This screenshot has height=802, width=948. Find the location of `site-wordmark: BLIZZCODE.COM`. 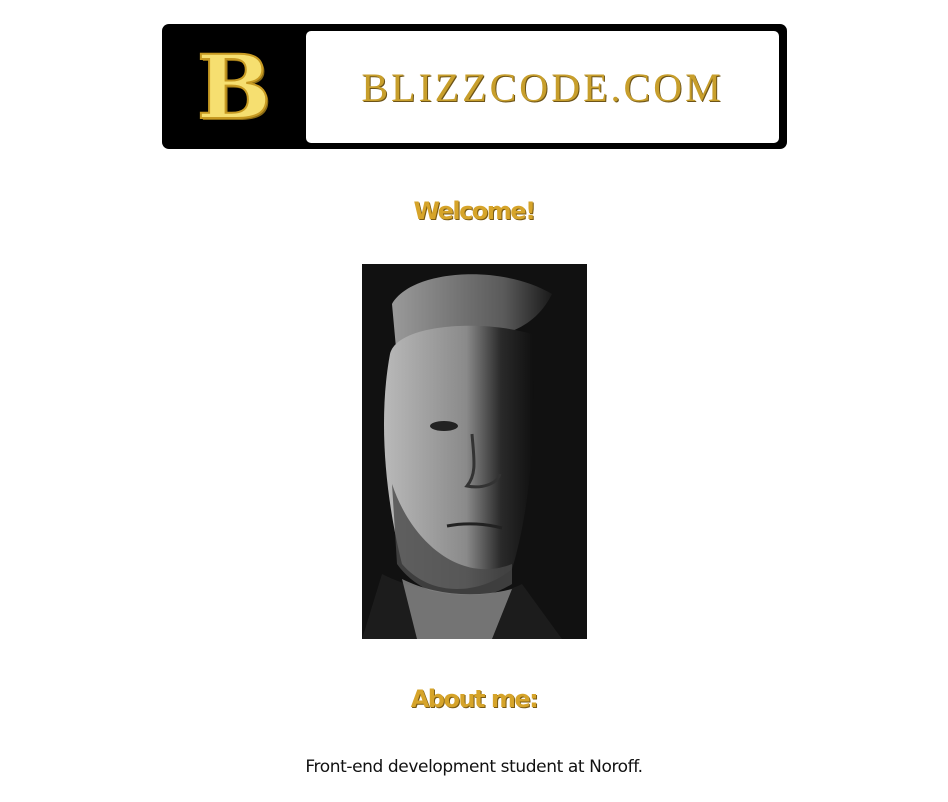

site-wordmark: BLIZZCODE.COM is located at coordinates (542, 87).